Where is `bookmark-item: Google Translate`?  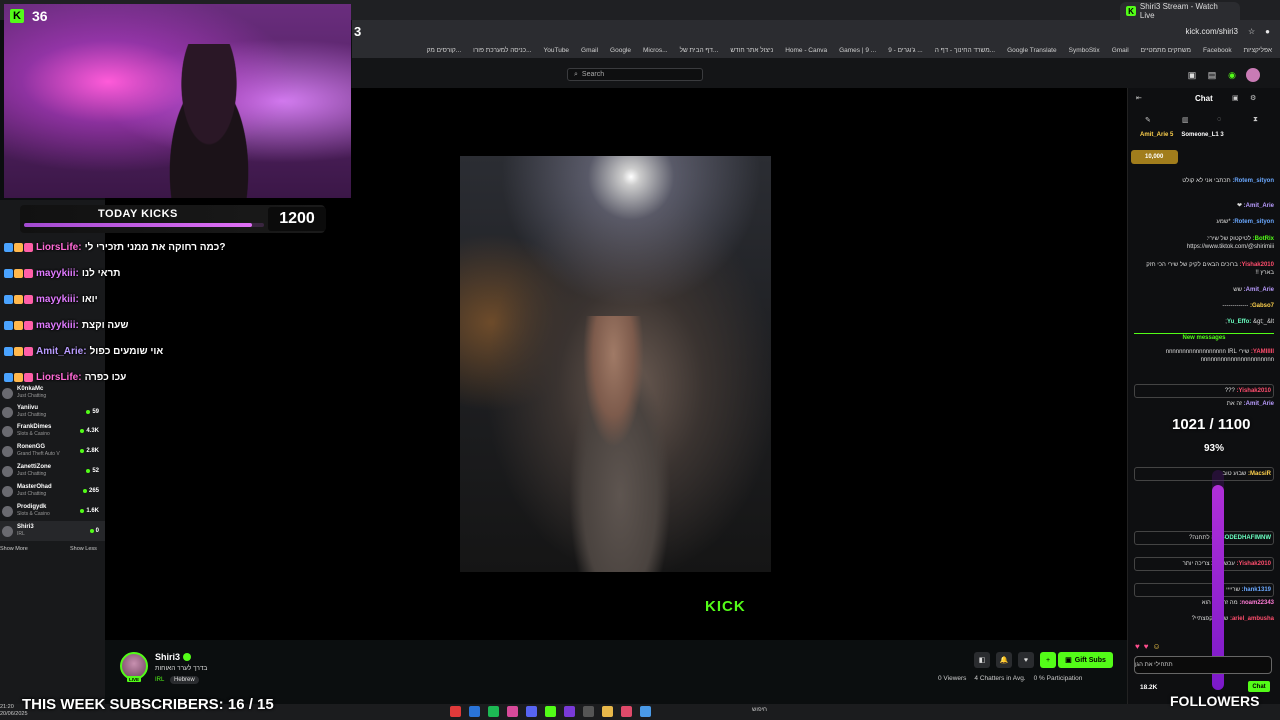 bookmark-item: Google Translate is located at coordinates (1032, 50).